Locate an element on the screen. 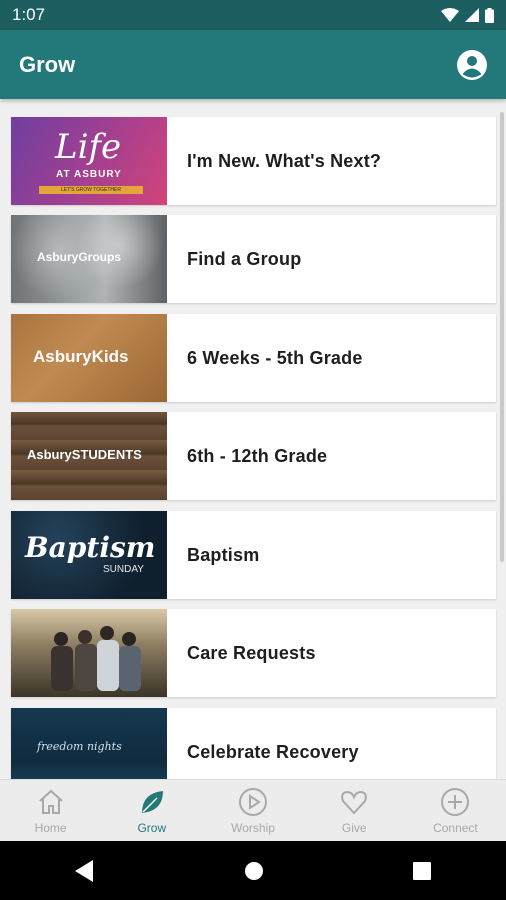  life-at-asbury-image: Life AT ASBURY LET'S GROW TOGETHER is located at coordinates (89, 161).